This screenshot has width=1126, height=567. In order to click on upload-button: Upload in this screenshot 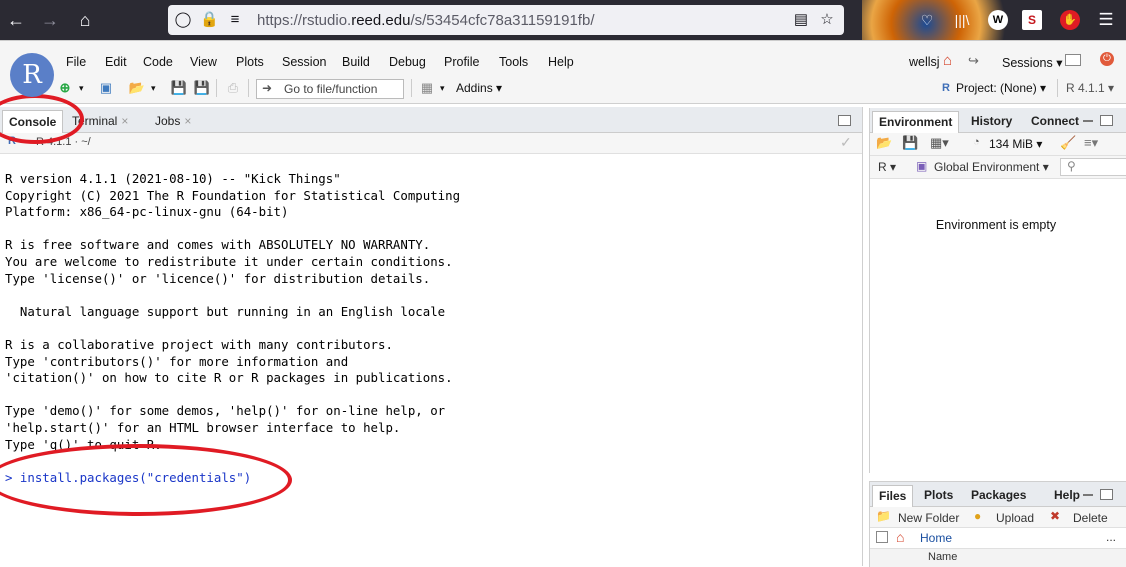, I will do `click(1015, 518)`.